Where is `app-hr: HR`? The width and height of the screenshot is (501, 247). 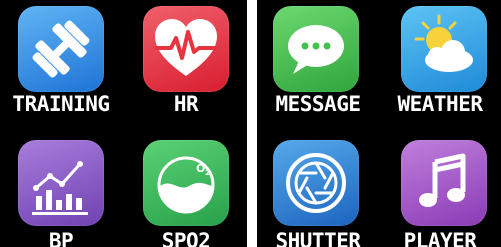
app-hr: HR is located at coordinates (186, 62).